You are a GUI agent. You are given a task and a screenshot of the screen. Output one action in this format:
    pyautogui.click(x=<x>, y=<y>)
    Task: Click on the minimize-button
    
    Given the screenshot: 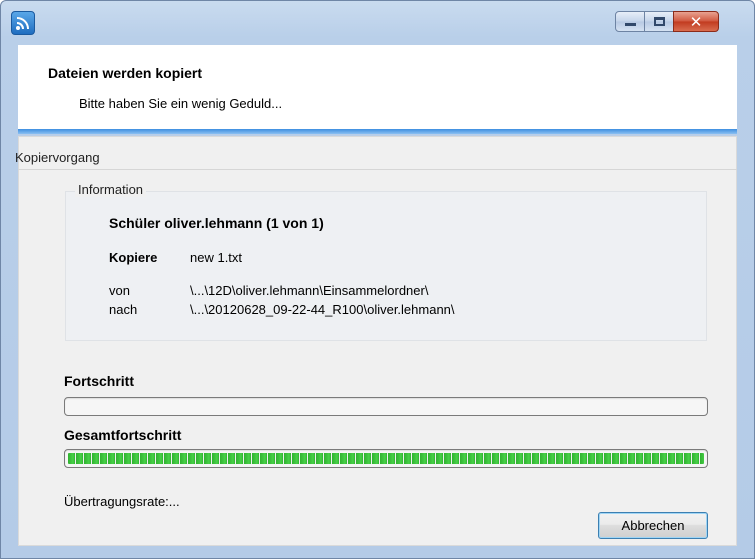 What is the action you would take?
    pyautogui.click(x=630, y=21)
    